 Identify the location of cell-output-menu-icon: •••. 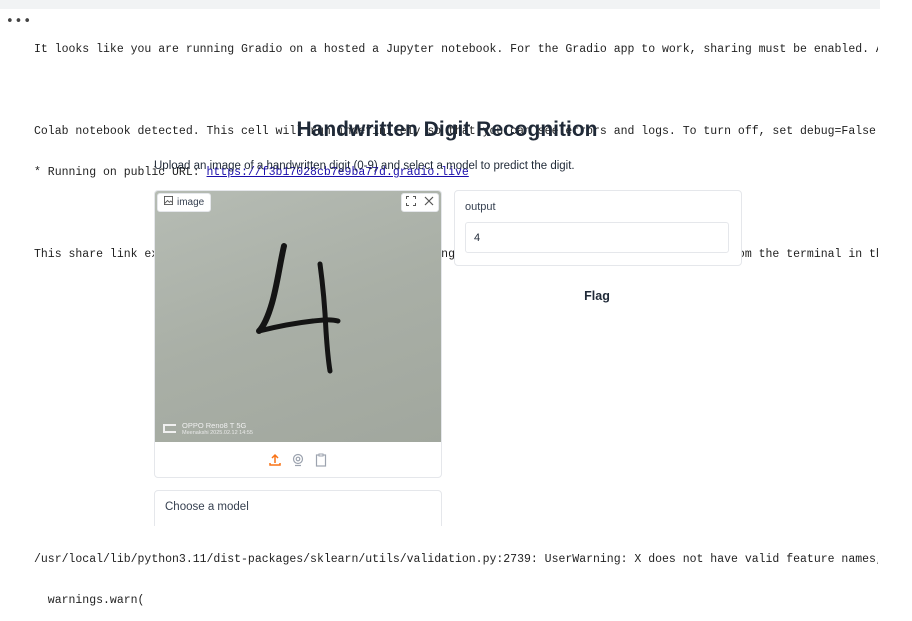
(19, 21).